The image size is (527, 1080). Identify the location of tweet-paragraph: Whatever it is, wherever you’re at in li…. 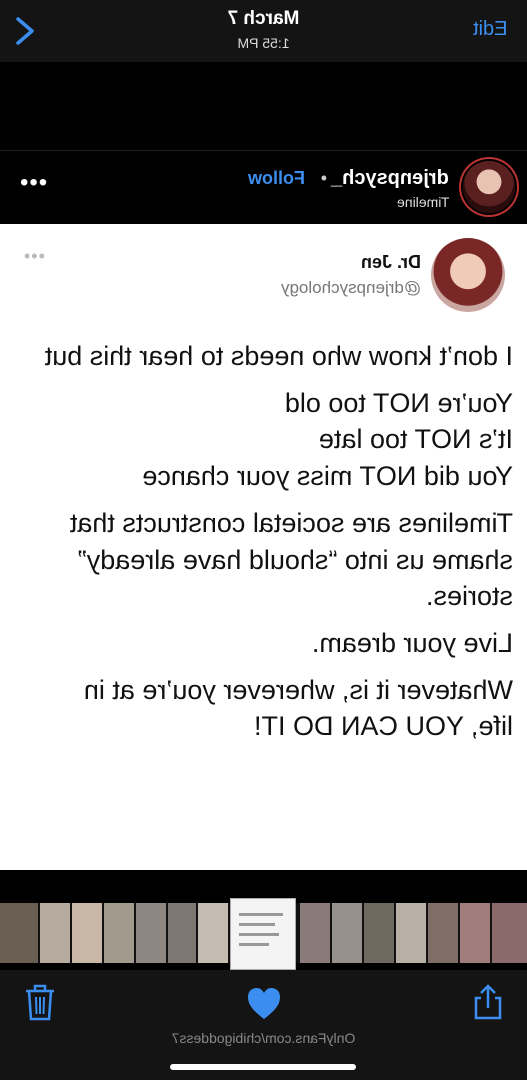
(298, 708).